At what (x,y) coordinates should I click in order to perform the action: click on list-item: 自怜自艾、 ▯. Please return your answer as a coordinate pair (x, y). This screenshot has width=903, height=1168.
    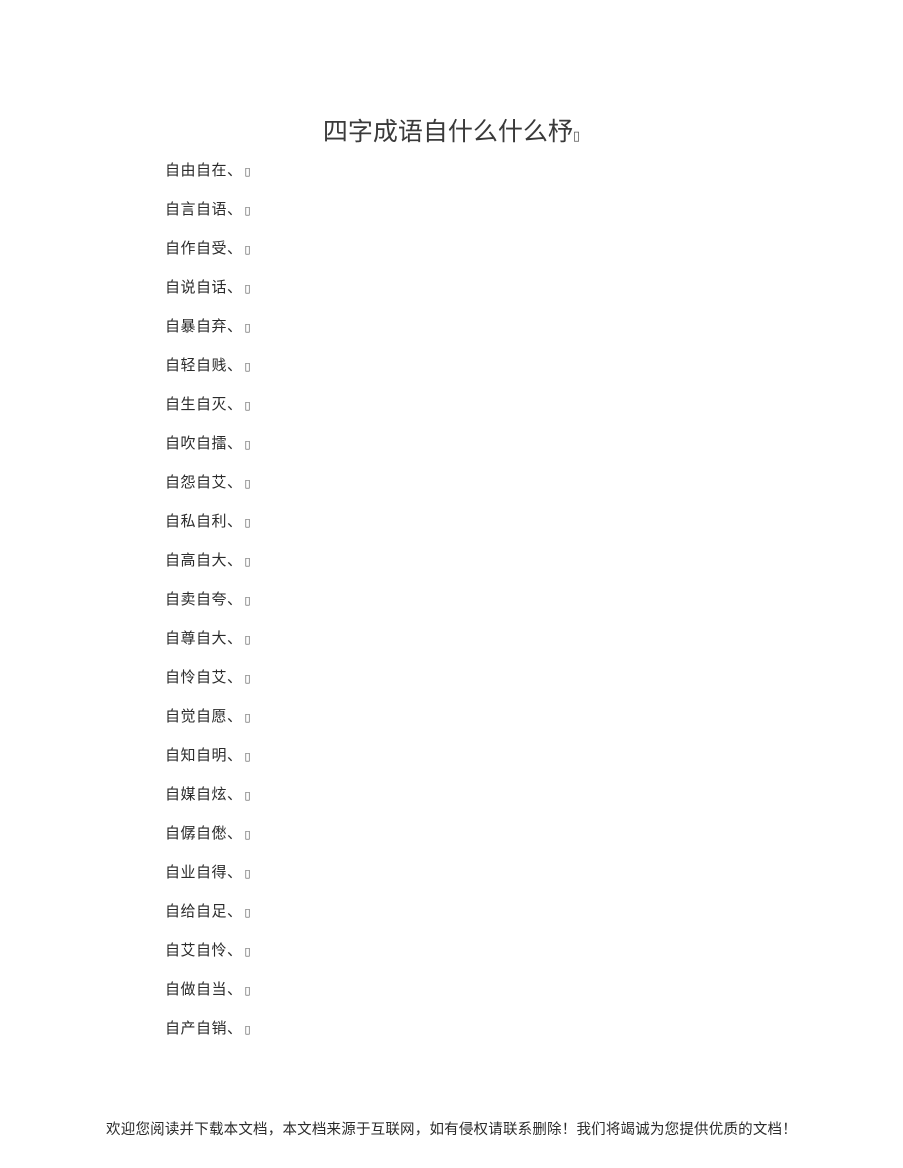
    Looking at the image, I should click on (208, 677).